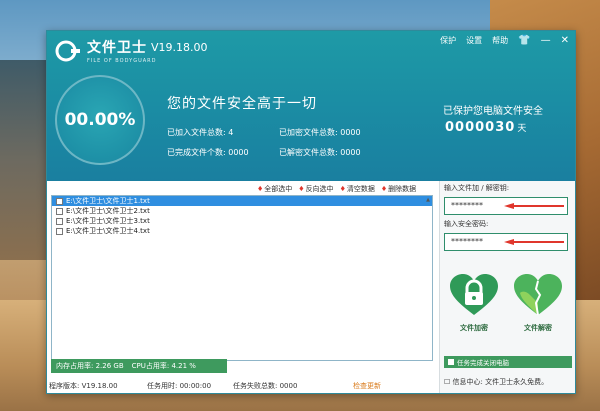  I want to click on protect-days: 0000030 天, so click(486, 127).